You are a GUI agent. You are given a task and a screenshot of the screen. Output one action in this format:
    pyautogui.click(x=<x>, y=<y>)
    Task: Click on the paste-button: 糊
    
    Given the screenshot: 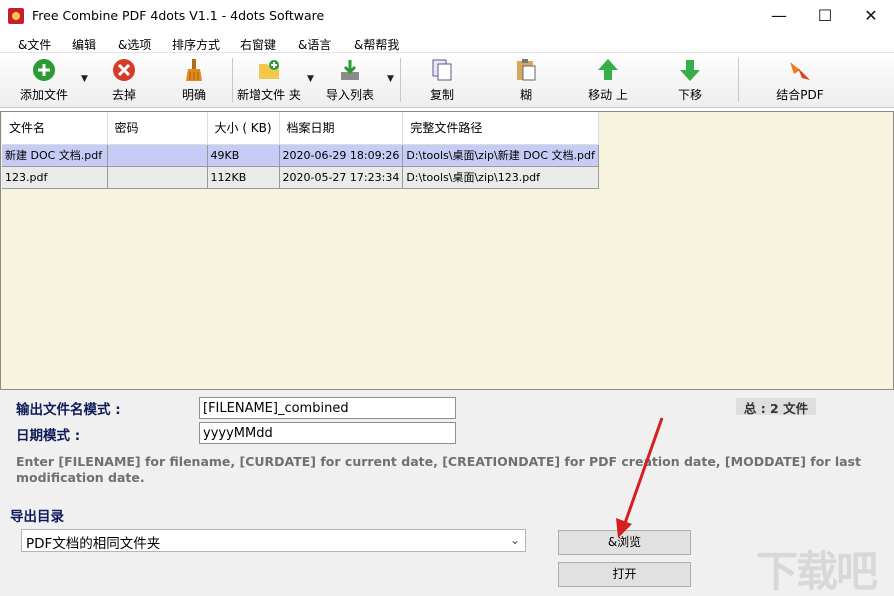 What is the action you would take?
    pyautogui.click(x=526, y=80)
    